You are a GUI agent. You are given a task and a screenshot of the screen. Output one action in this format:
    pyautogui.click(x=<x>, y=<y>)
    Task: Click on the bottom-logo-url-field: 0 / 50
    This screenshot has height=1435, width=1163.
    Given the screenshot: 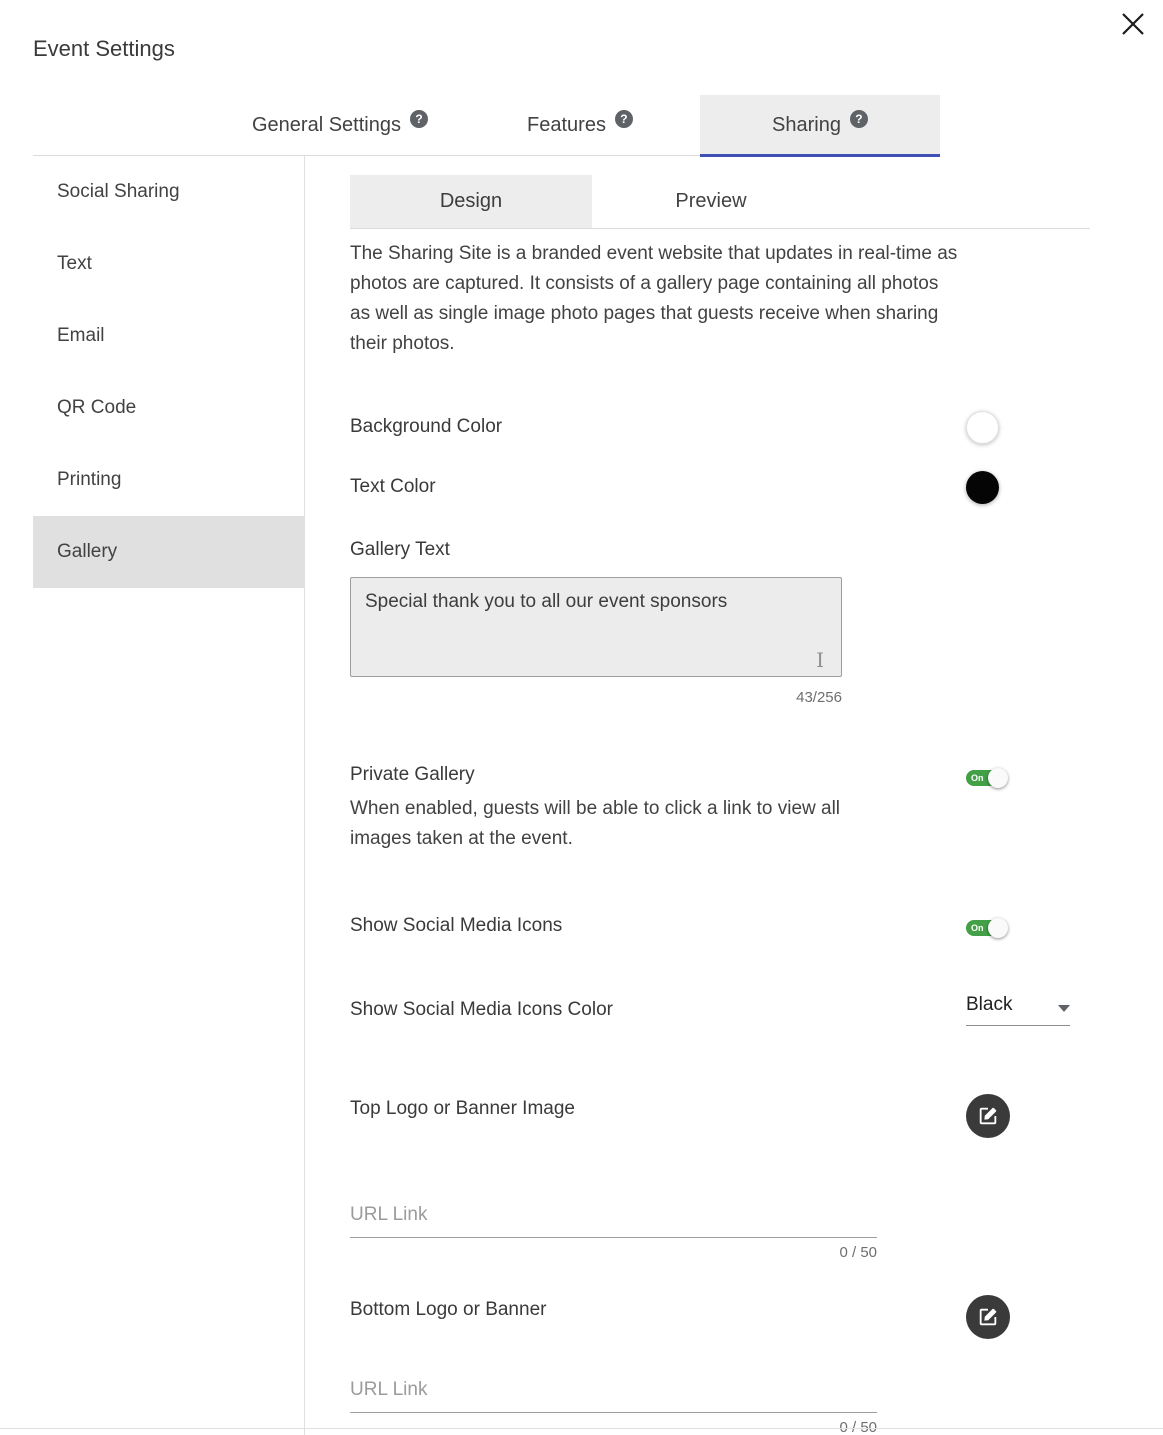 What is the action you would take?
    pyautogui.click(x=720, y=1407)
    